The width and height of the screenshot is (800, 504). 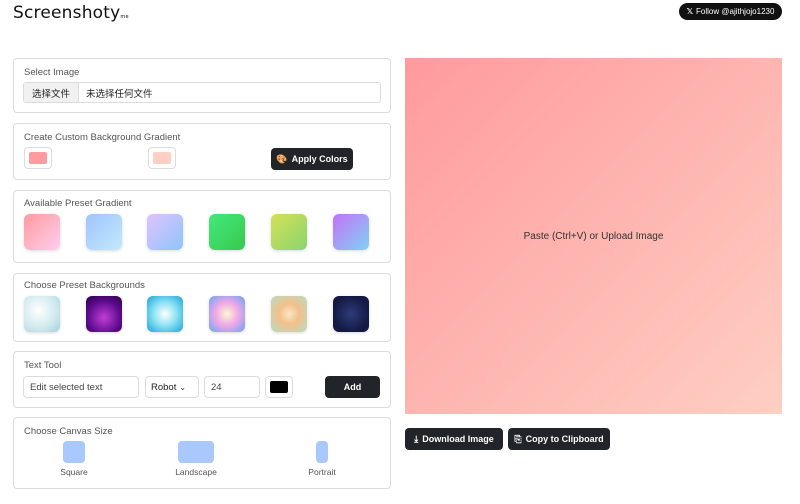 What do you see at coordinates (322, 452) in the screenshot?
I see `portrait-shape` at bounding box center [322, 452].